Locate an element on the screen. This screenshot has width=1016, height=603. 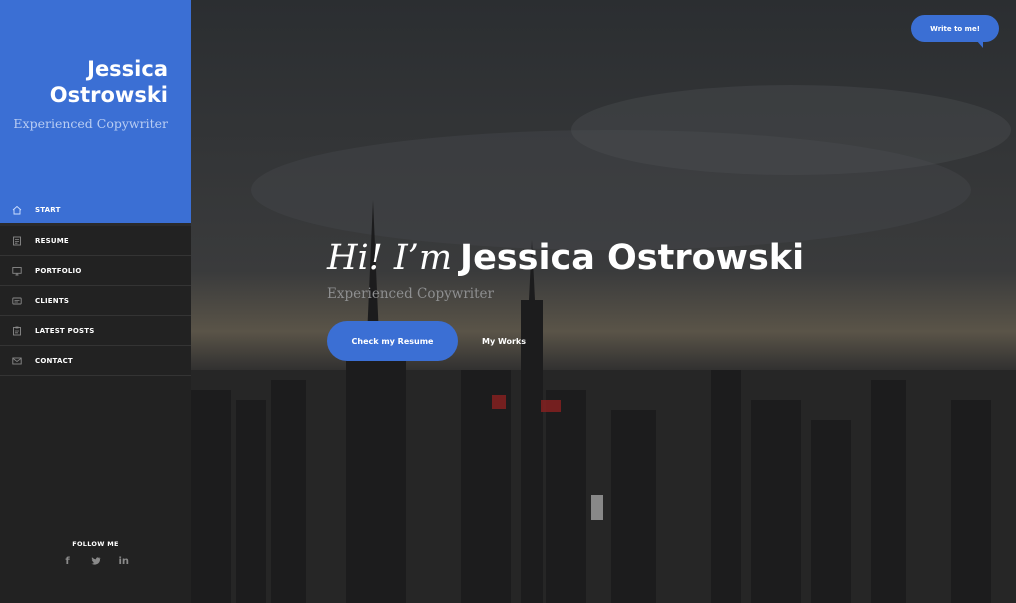
write-to-me-button: Write to me! is located at coordinates (955, 31).